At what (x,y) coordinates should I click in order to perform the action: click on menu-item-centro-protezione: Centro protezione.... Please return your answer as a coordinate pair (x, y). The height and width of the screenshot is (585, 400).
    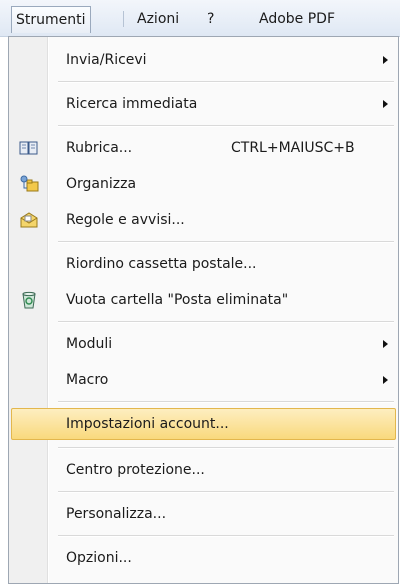
    Looking at the image, I should click on (203, 470).